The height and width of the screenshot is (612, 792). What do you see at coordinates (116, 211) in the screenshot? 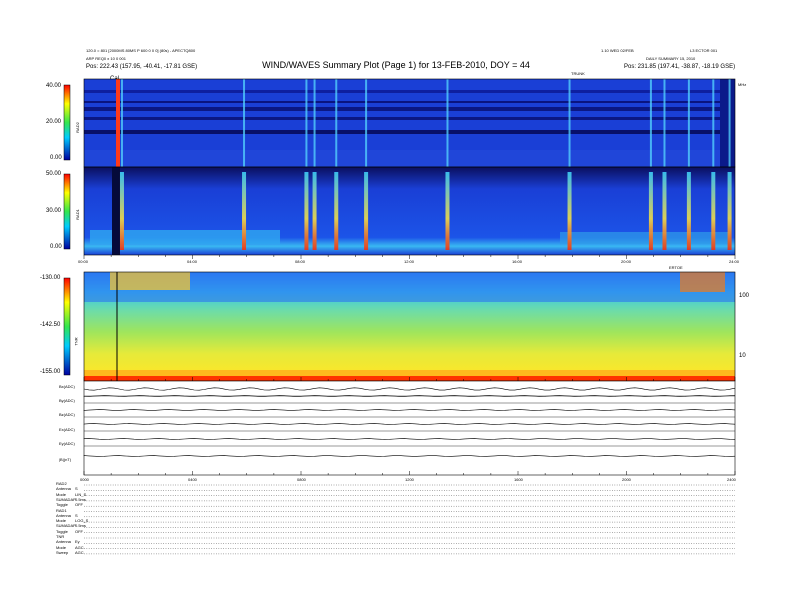
I see `rad1-dark-strip` at bounding box center [116, 211].